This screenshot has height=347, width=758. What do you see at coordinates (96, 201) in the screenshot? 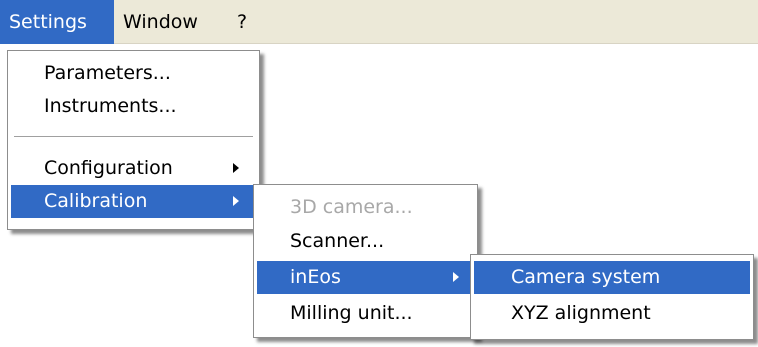
I see `menu-item-label: Calibration` at bounding box center [96, 201].